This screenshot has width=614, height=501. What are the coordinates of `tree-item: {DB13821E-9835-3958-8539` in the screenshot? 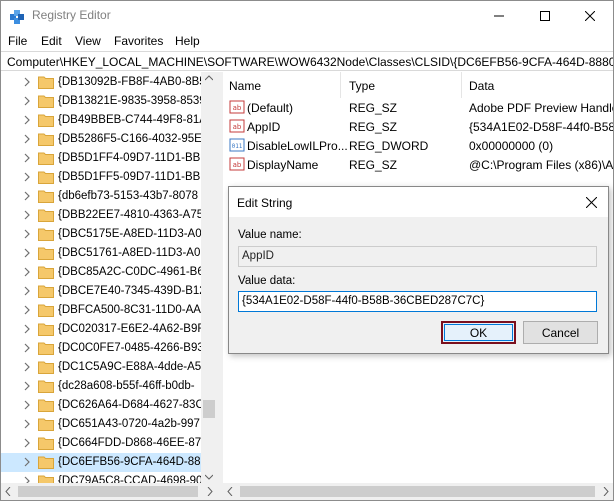 It's located at (103, 101).